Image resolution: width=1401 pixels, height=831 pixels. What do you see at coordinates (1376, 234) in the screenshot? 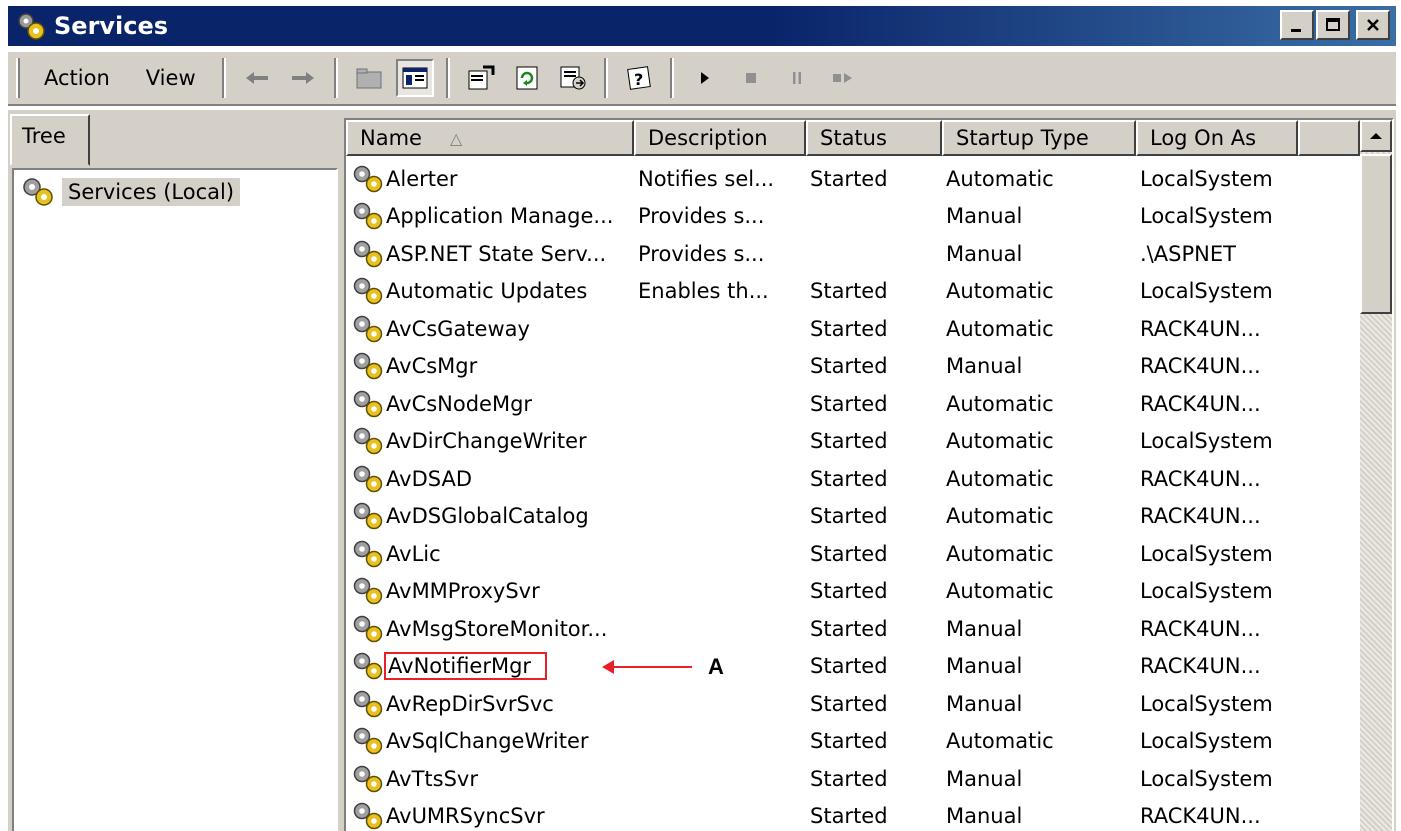
I see `scroll-thumb` at bounding box center [1376, 234].